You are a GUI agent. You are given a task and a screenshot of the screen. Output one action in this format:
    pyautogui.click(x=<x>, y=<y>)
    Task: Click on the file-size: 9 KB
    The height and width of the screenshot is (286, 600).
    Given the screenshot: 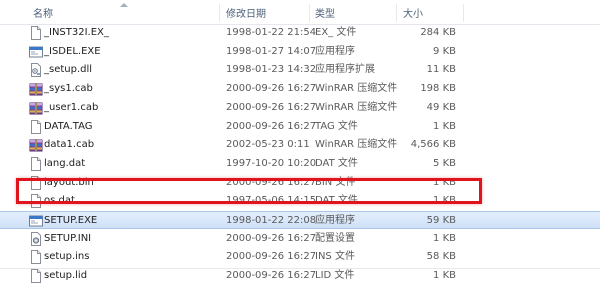 What is the action you would take?
    pyautogui.click(x=444, y=51)
    